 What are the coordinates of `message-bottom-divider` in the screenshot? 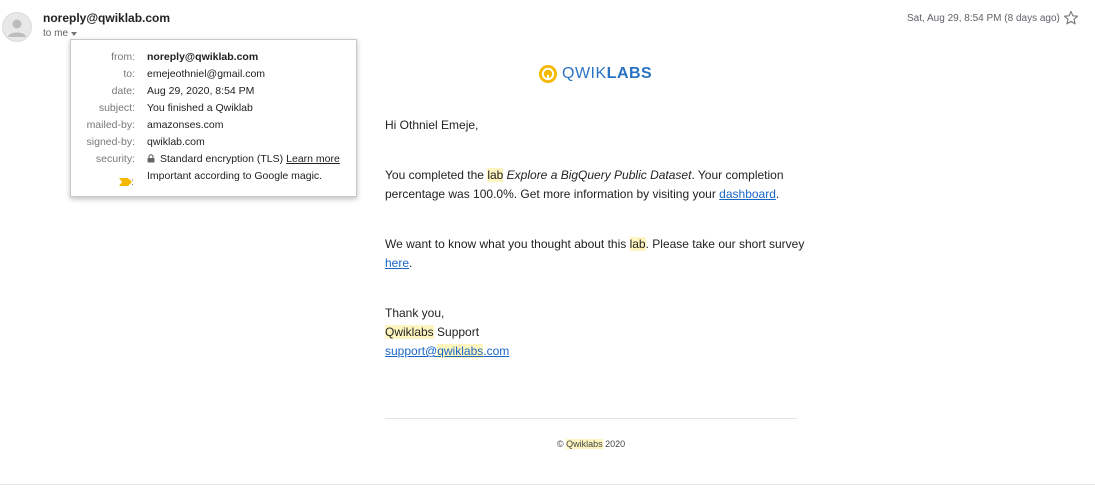 It's located at (547, 484).